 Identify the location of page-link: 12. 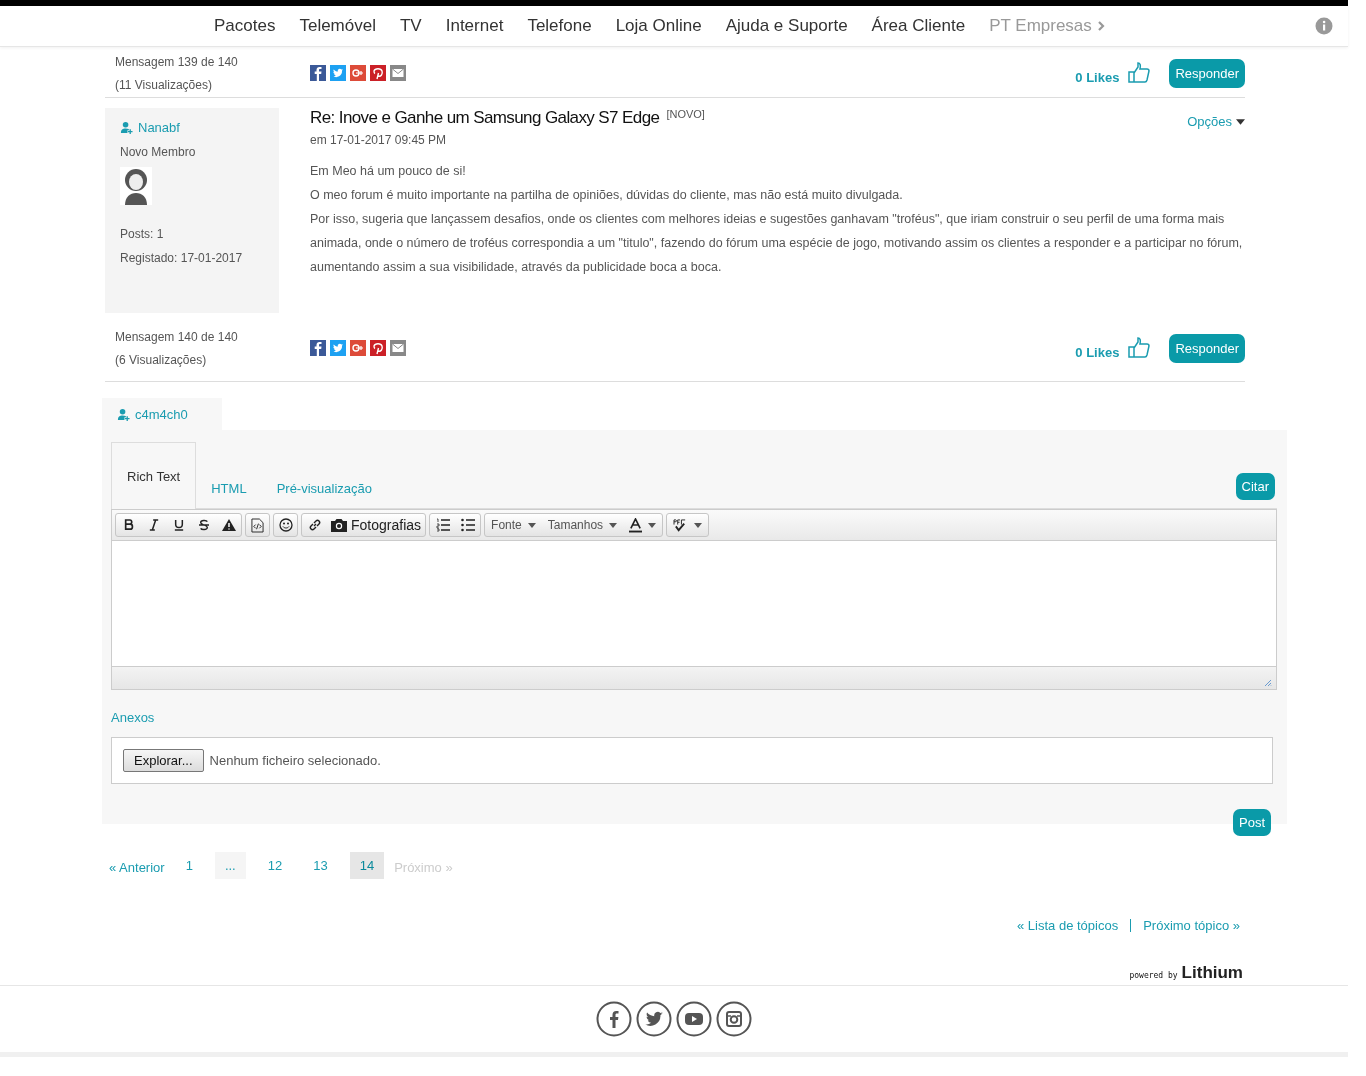
(275, 865).